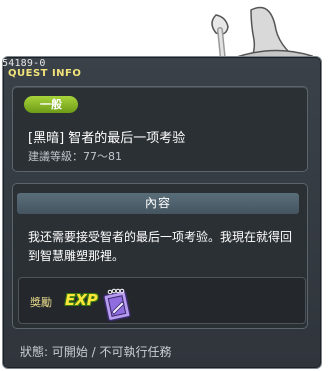 This screenshot has height=371, width=334. Describe the element at coordinates (41, 302) in the screenshot. I see `reward-label: 獎勵` at that location.